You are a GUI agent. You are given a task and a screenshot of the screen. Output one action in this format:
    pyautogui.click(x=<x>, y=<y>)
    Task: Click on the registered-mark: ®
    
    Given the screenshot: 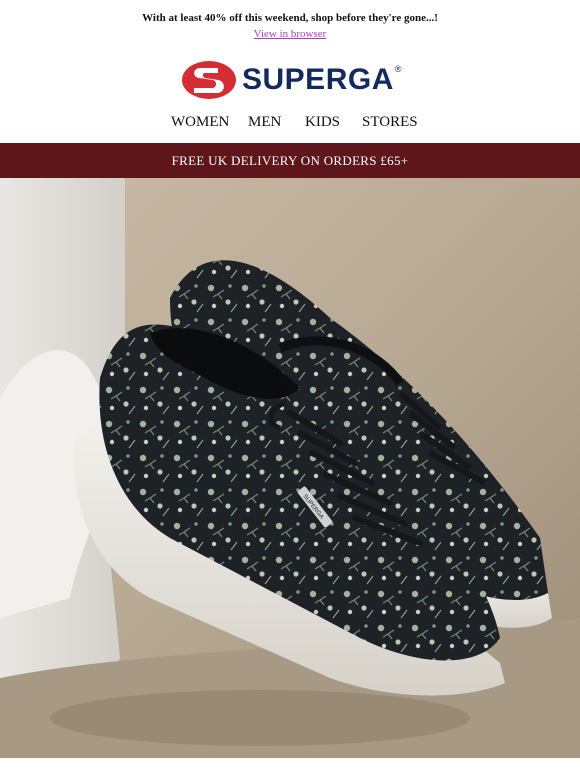 What is the action you would take?
    pyautogui.click(x=398, y=69)
    